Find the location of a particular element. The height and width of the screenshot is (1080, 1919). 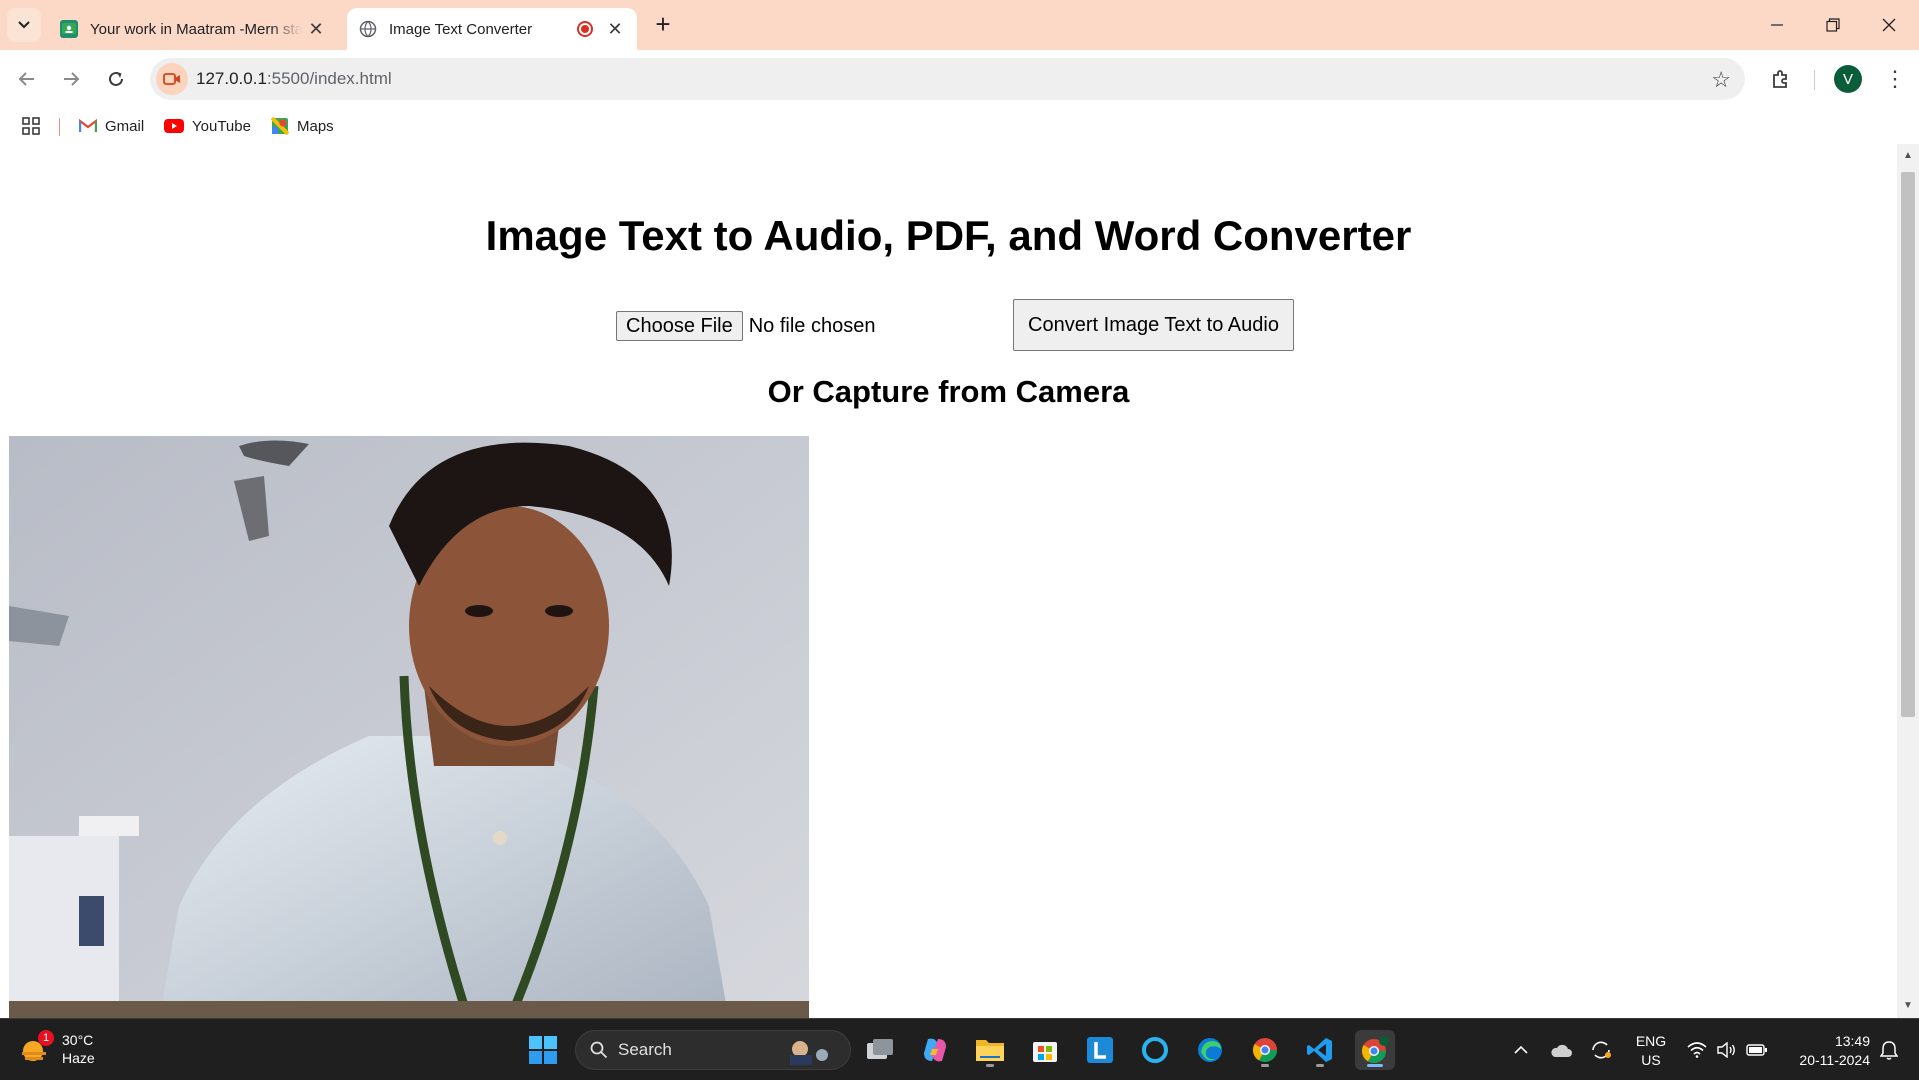

task-view-icon is located at coordinates (880, 1049).